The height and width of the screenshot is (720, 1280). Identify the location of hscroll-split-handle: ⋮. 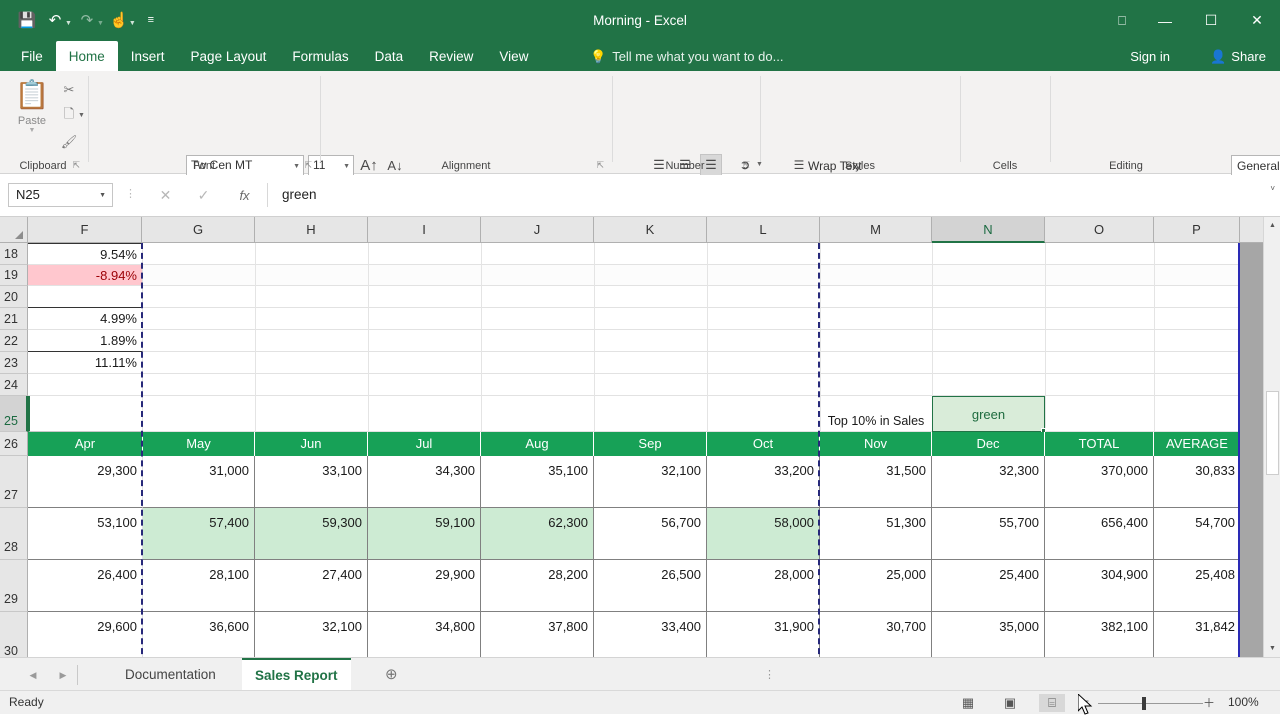
(769, 674).